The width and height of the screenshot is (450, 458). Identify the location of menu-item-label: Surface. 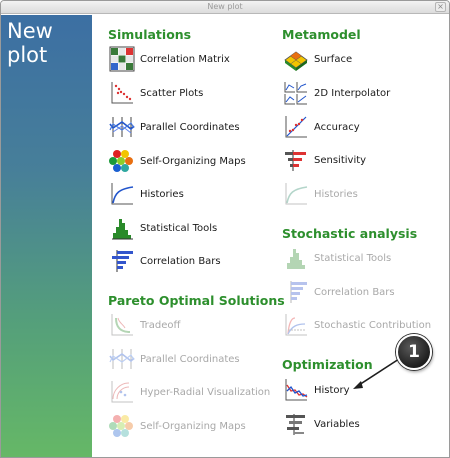
(333, 59).